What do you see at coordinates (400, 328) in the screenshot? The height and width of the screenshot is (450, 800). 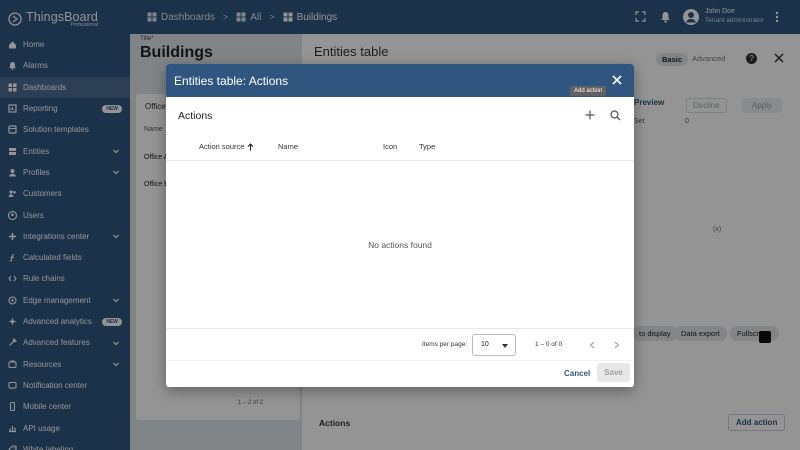 I see `paginator-divider` at bounding box center [400, 328].